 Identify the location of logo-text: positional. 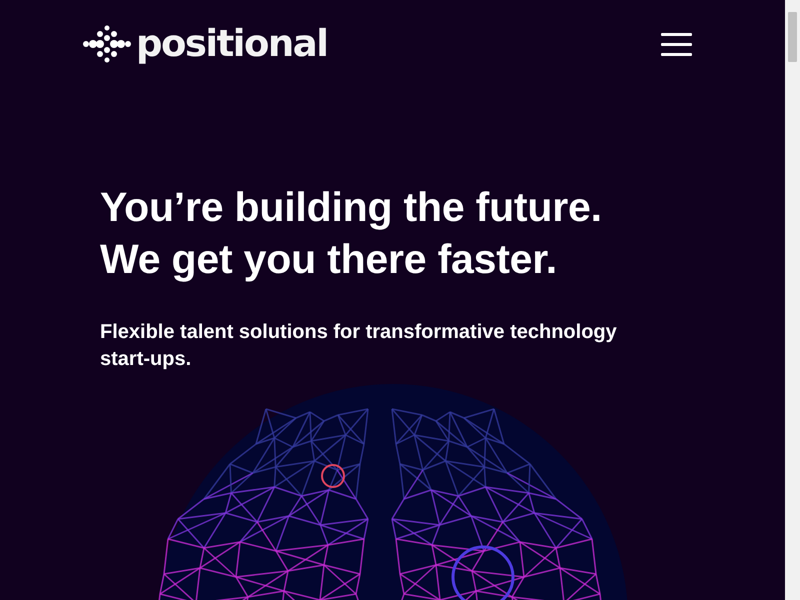
(232, 44).